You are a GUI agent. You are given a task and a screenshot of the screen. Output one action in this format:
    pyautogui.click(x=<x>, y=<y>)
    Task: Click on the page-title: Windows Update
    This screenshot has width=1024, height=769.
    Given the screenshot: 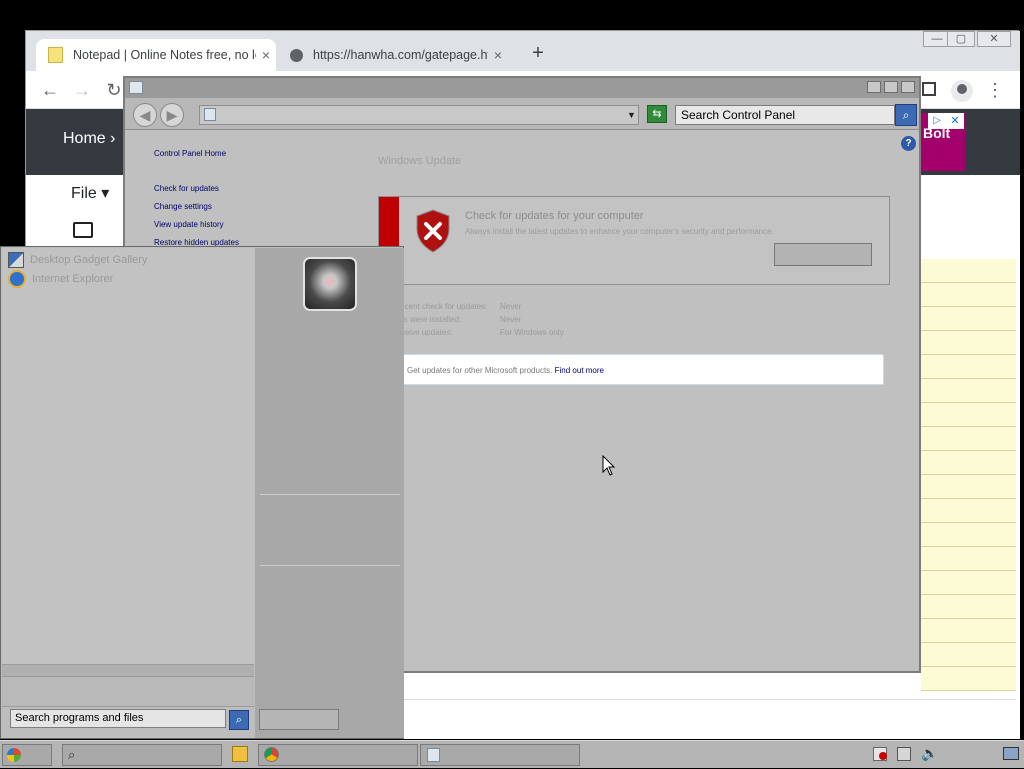 What is the action you would take?
    pyautogui.click(x=420, y=161)
    